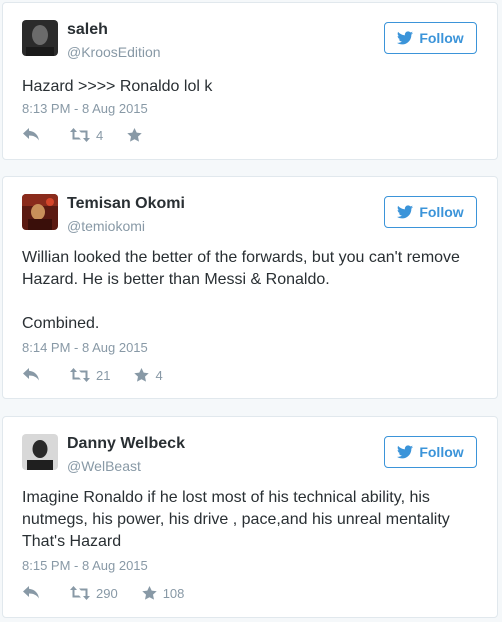 The image size is (502, 622). What do you see at coordinates (61, 323) in the screenshot?
I see `tweet-paragraph: Combined.` at bounding box center [61, 323].